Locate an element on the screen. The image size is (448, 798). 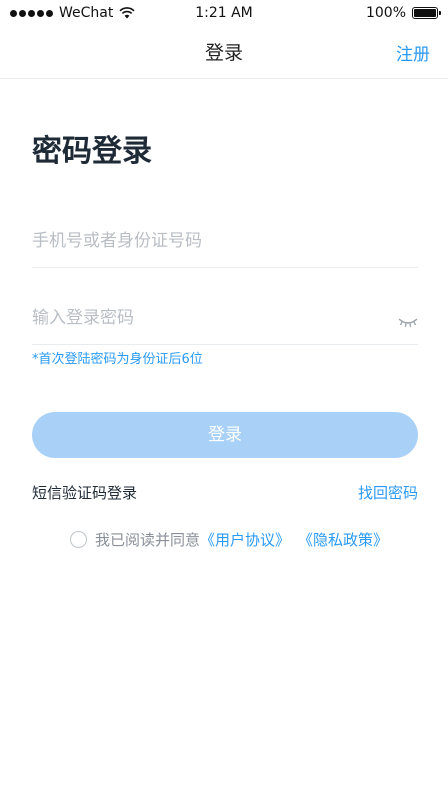
eye-closed-icon is located at coordinates (408, 322).